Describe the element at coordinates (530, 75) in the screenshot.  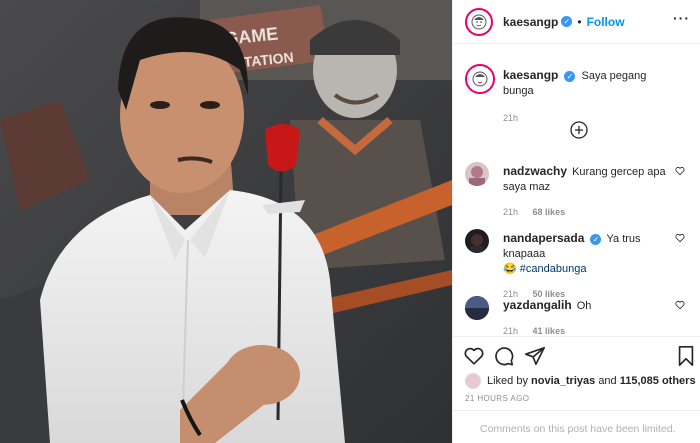
I see `caption-username: kaesangp` at that location.